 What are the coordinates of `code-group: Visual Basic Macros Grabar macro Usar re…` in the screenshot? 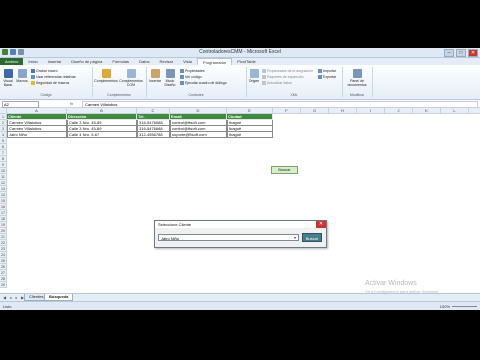 It's located at (46, 82).